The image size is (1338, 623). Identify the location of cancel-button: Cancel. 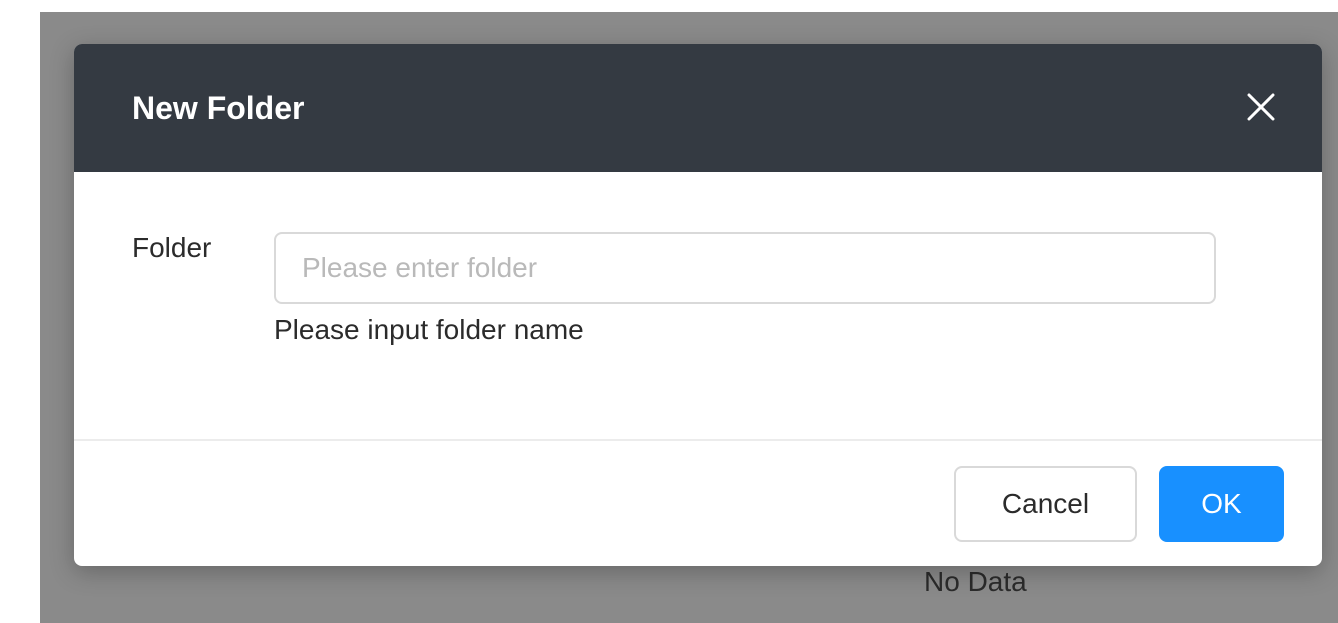
(1045, 504).